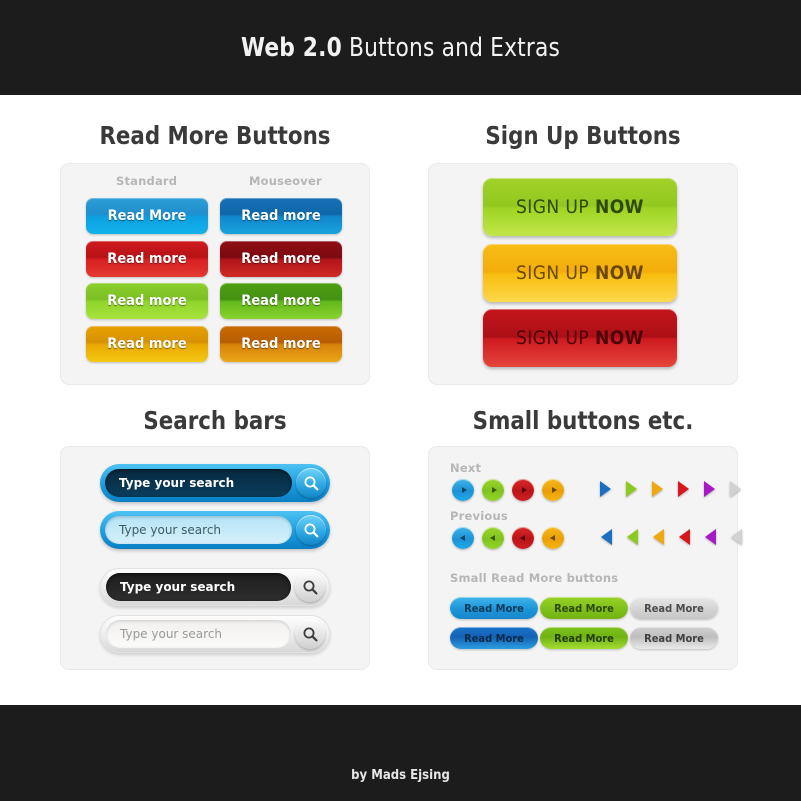 The width and height of the screenshot is (801, 801). Describe the element at coordinates (735, 489) in the screenshot. I see `arrow-right-icon-grey` at that location.